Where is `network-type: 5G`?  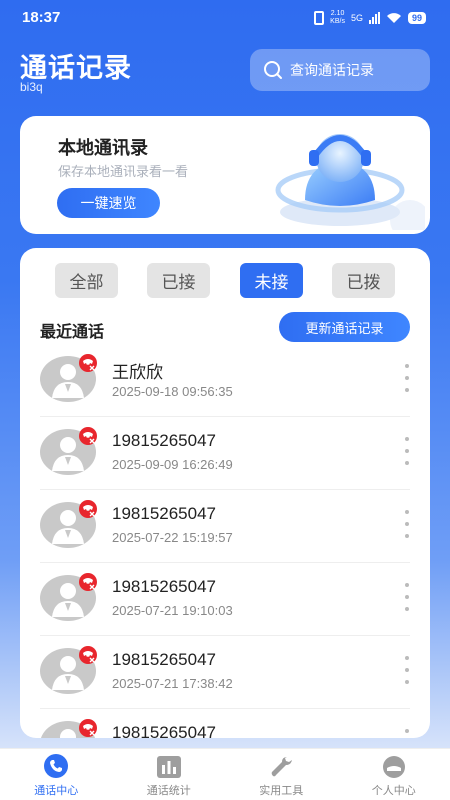 network-type: 5G is located at coordinates (356, 18).